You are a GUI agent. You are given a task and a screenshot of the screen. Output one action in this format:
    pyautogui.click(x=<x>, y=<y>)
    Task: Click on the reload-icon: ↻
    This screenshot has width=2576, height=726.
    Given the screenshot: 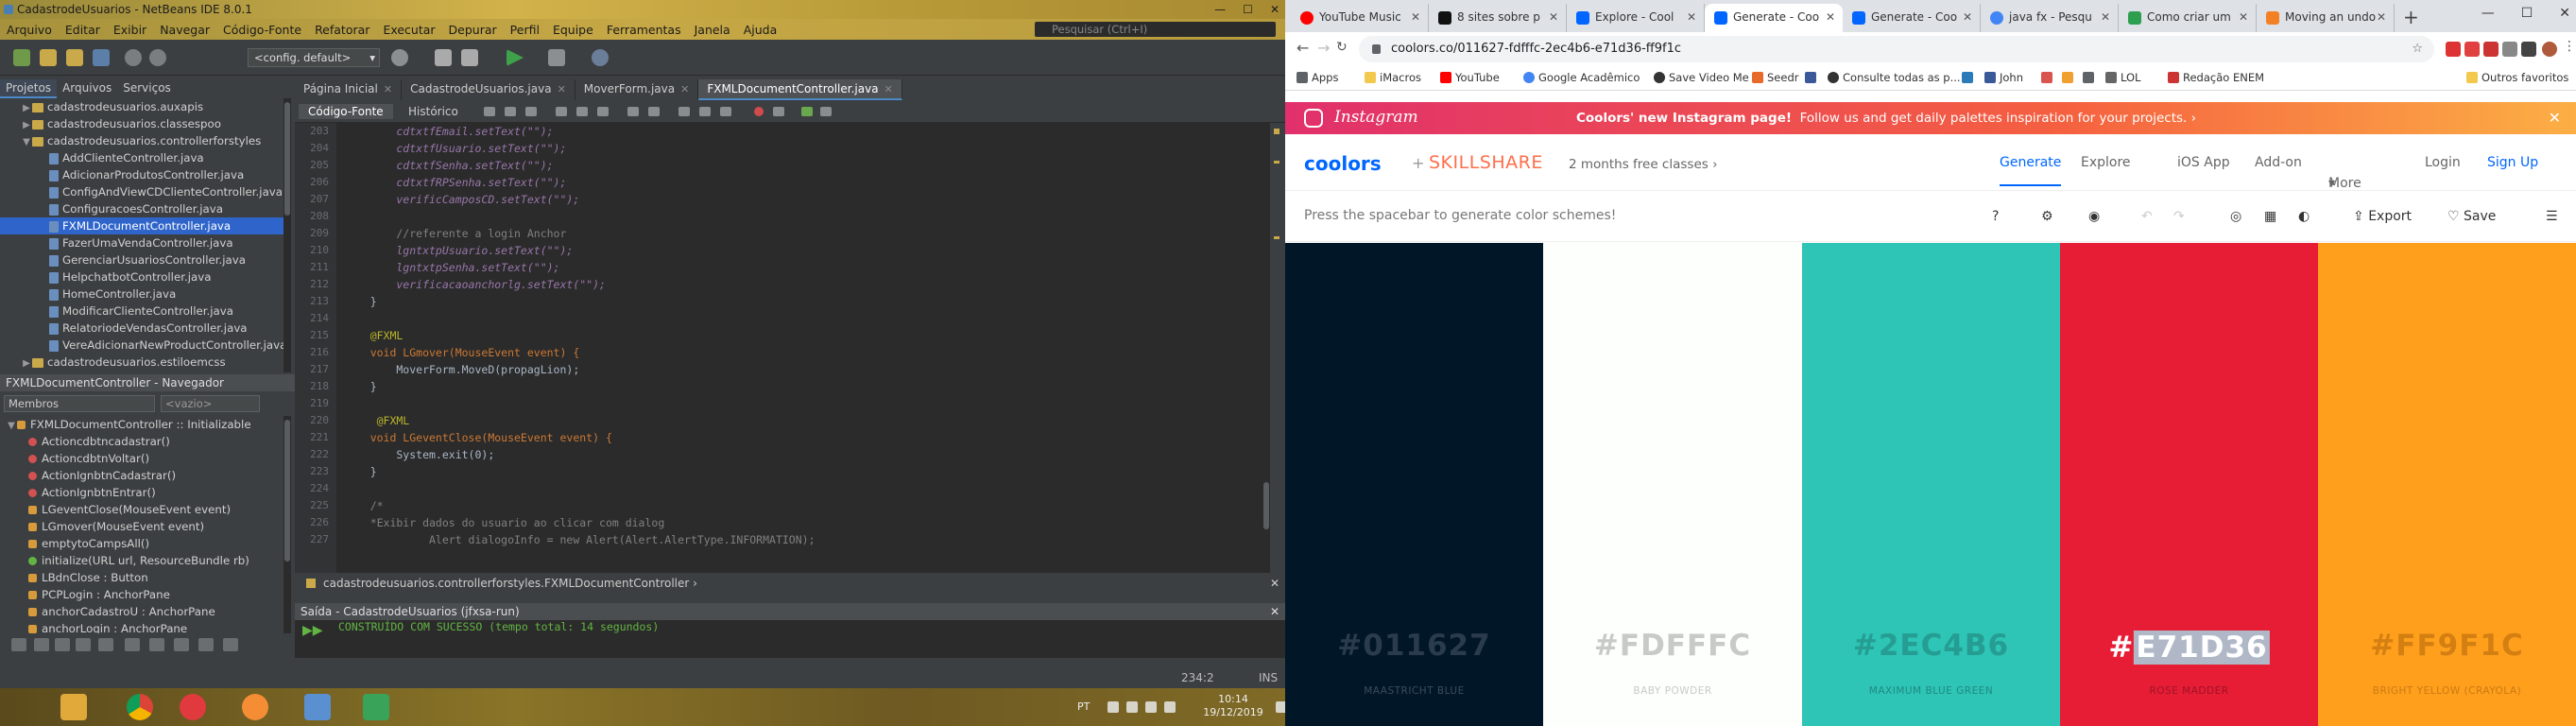 What is the action you would take?
    pyautogui.click(x=1342, y=47)
    